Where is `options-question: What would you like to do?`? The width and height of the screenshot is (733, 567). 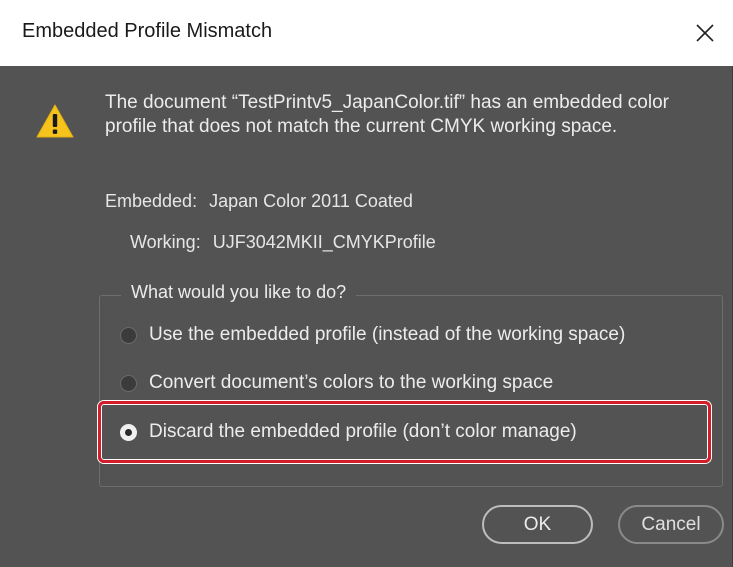 options-question: What would you like to do? is located at coordinates (239, 292).